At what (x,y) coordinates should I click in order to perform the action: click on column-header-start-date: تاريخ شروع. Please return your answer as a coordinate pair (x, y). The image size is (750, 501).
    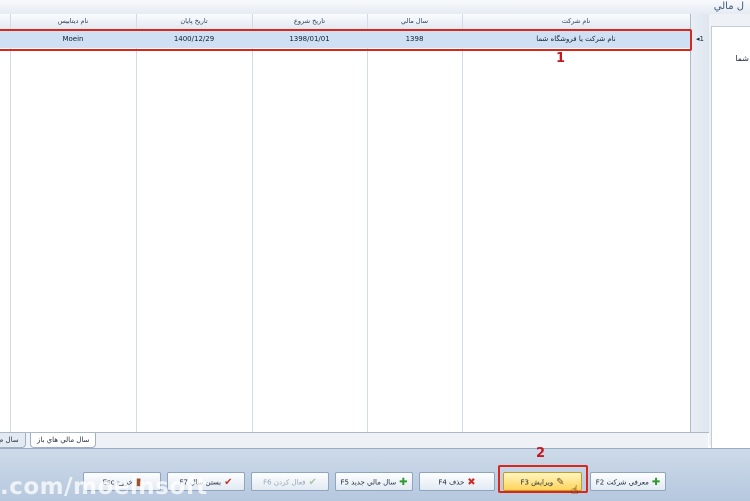
    Looking at the image, I should click on (309, 21).